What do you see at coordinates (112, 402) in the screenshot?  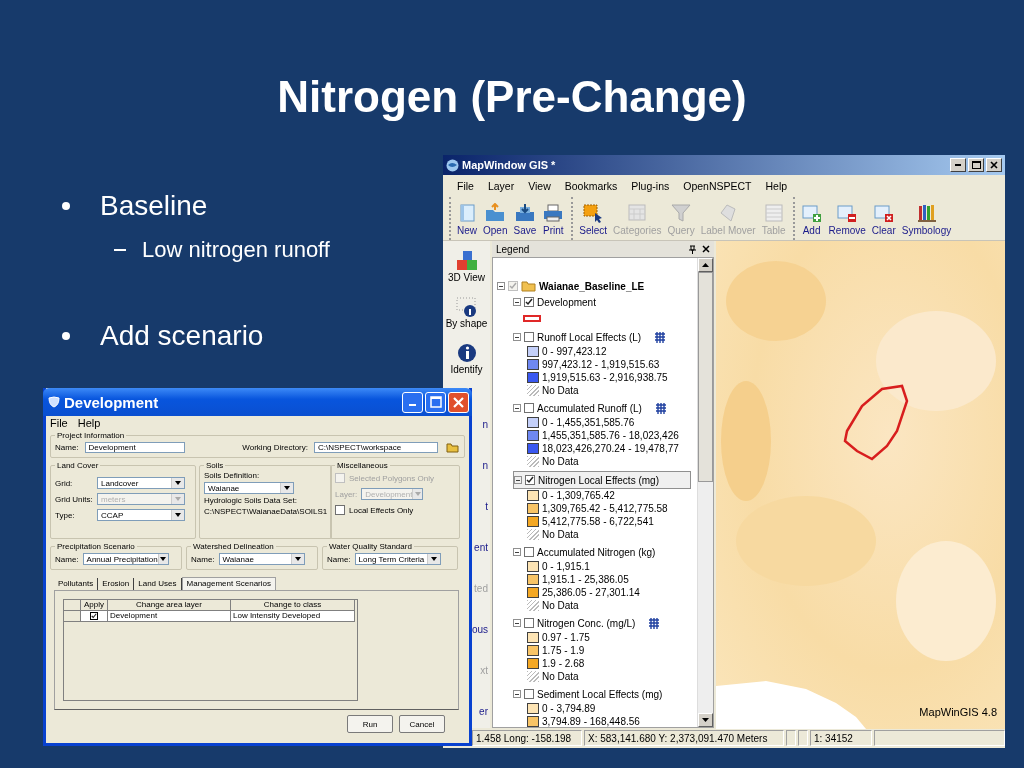 I see `window-title: Development` at bounding box center [112, 402].